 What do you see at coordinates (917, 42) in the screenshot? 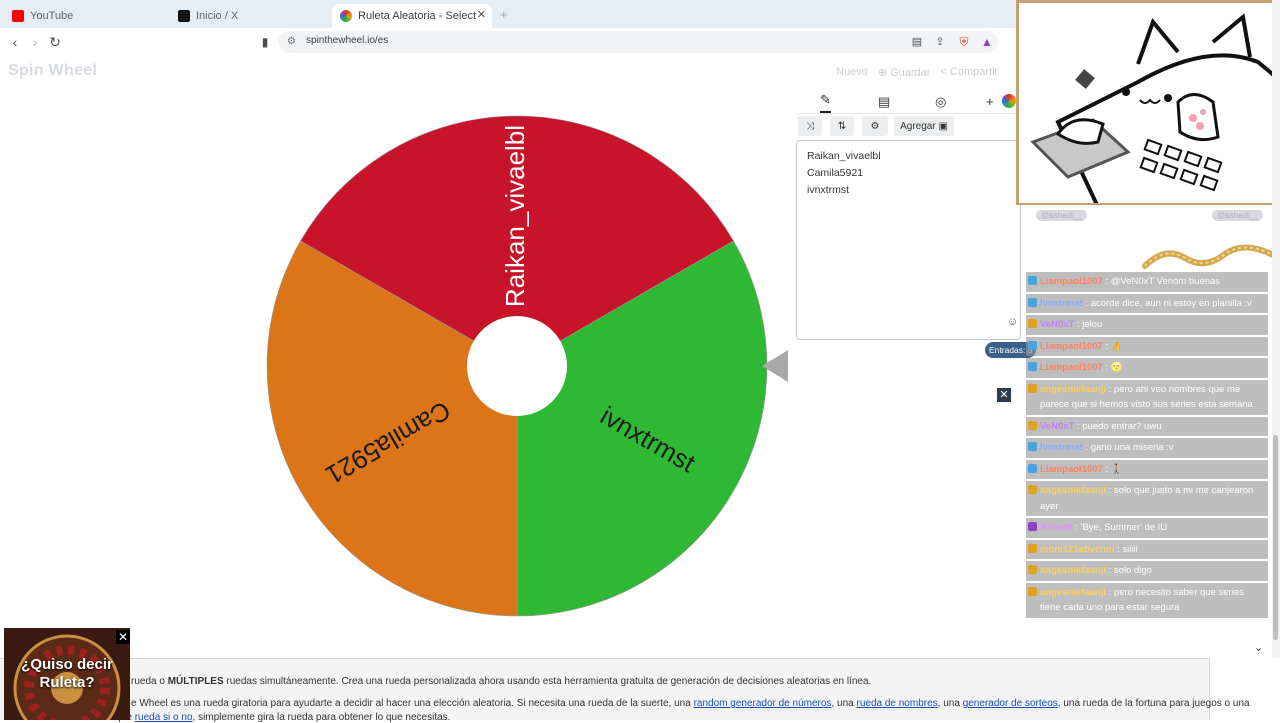
I see `reader-icon: ▤` at bounding box center [917, 42].